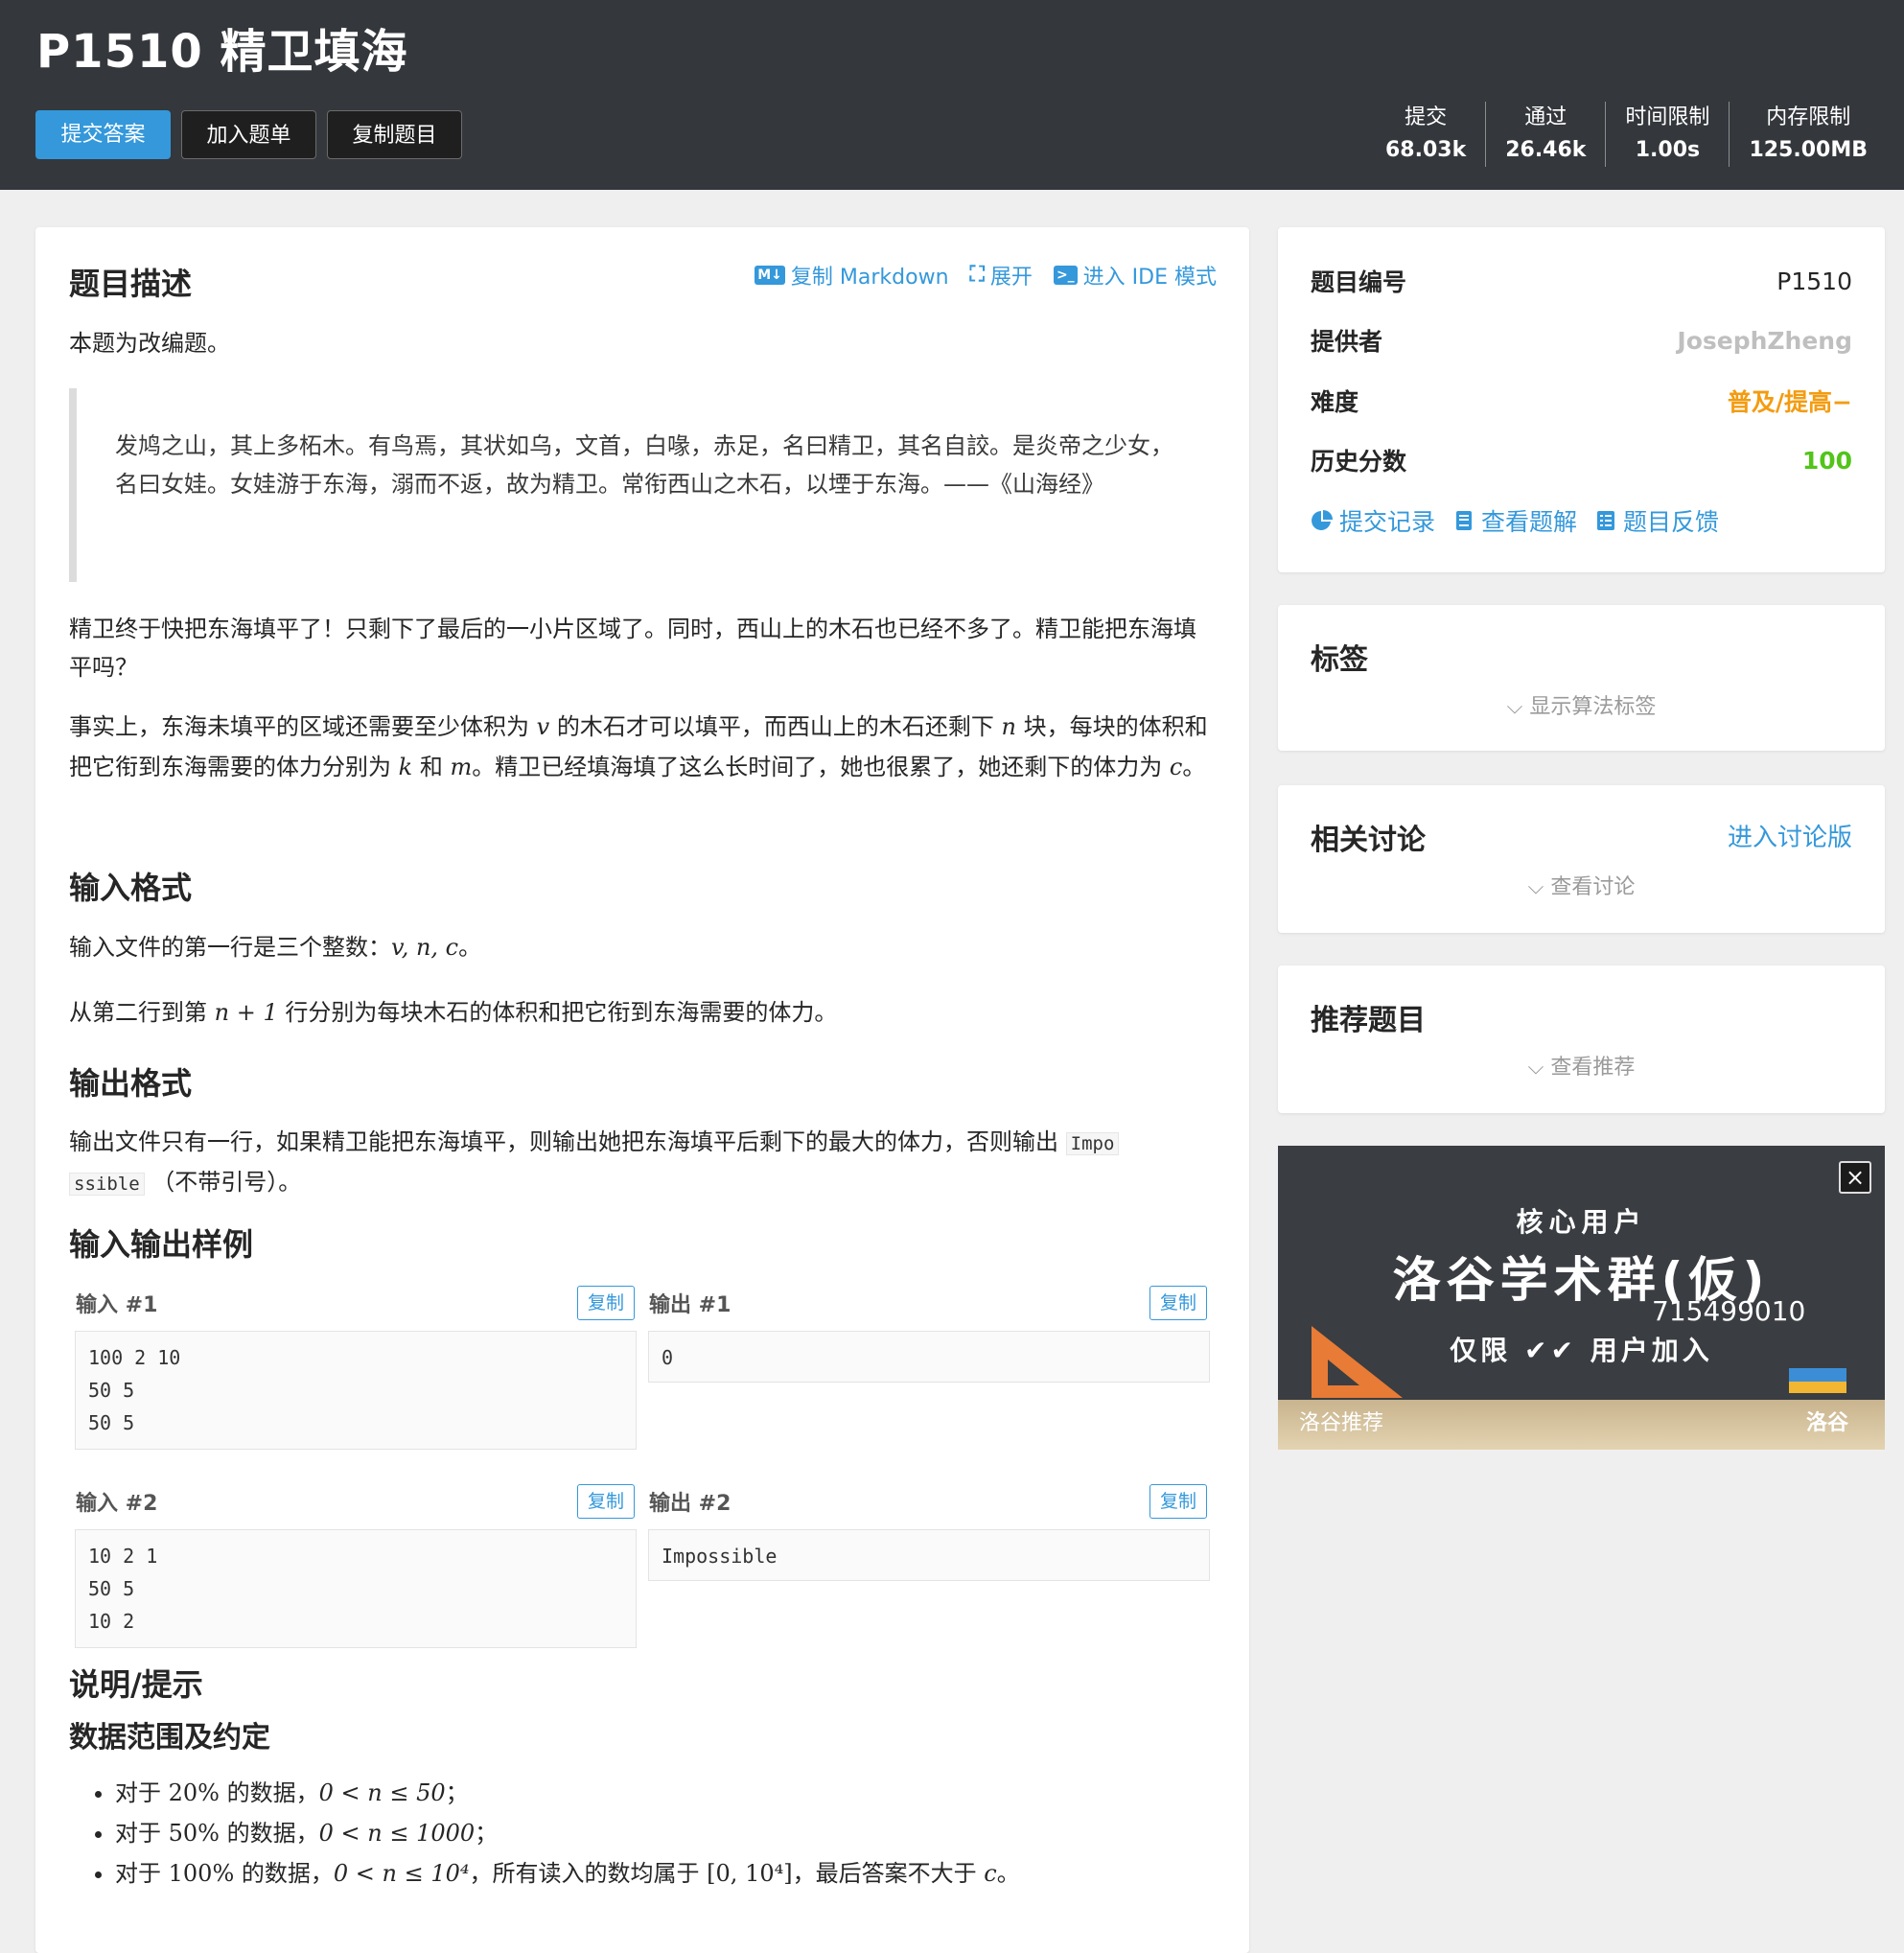 The image size is (1904, 1953). I want to click on eraser-icon, so click(1818, 1380).